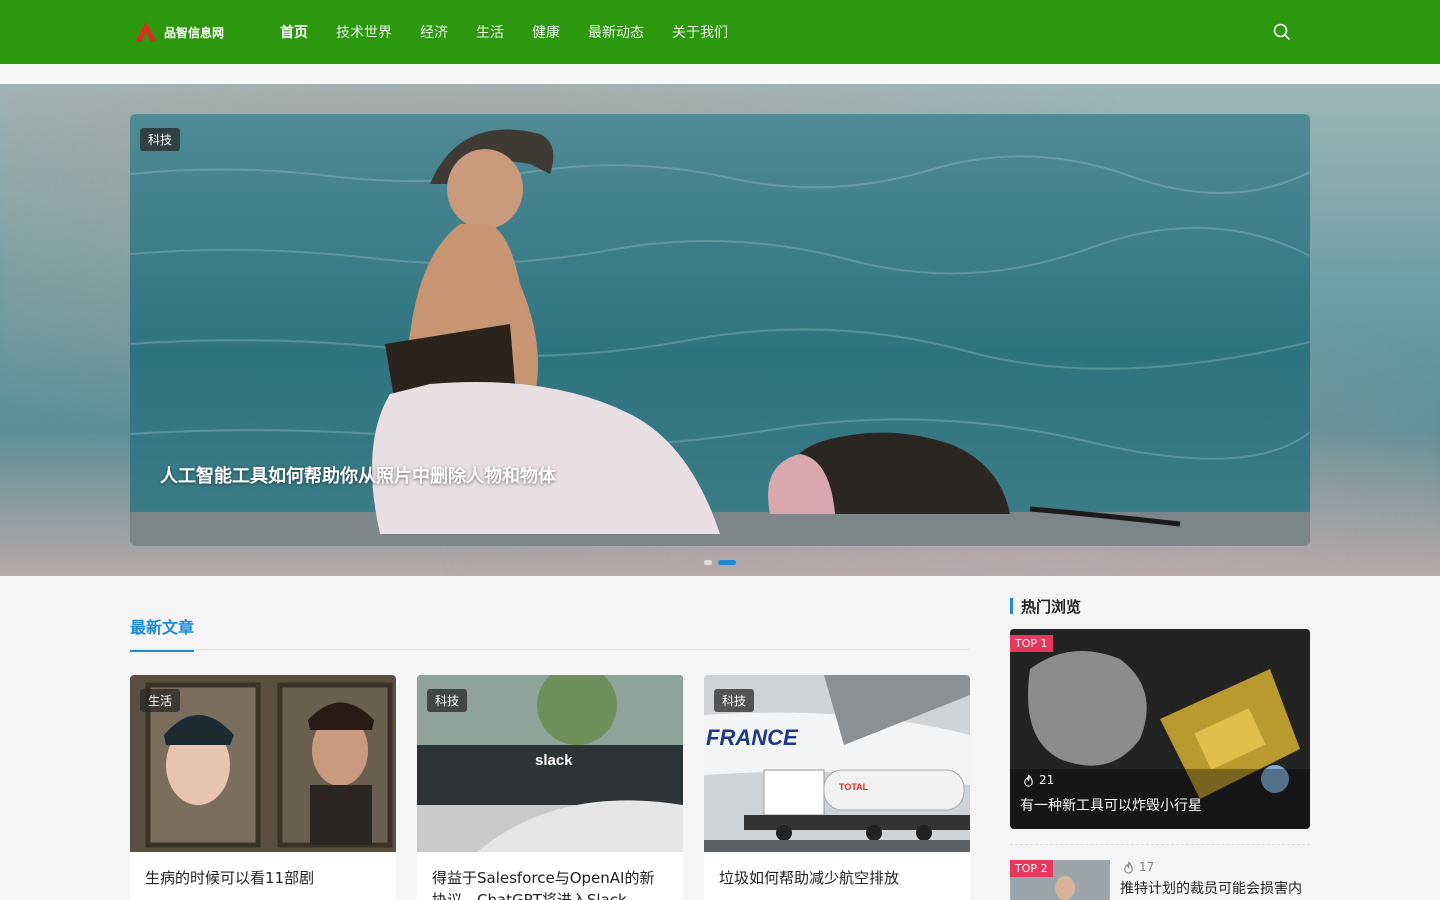 This screenshot has width=1440, height=900. I want to click on nav-item-life: 生活, so click(490, 32).